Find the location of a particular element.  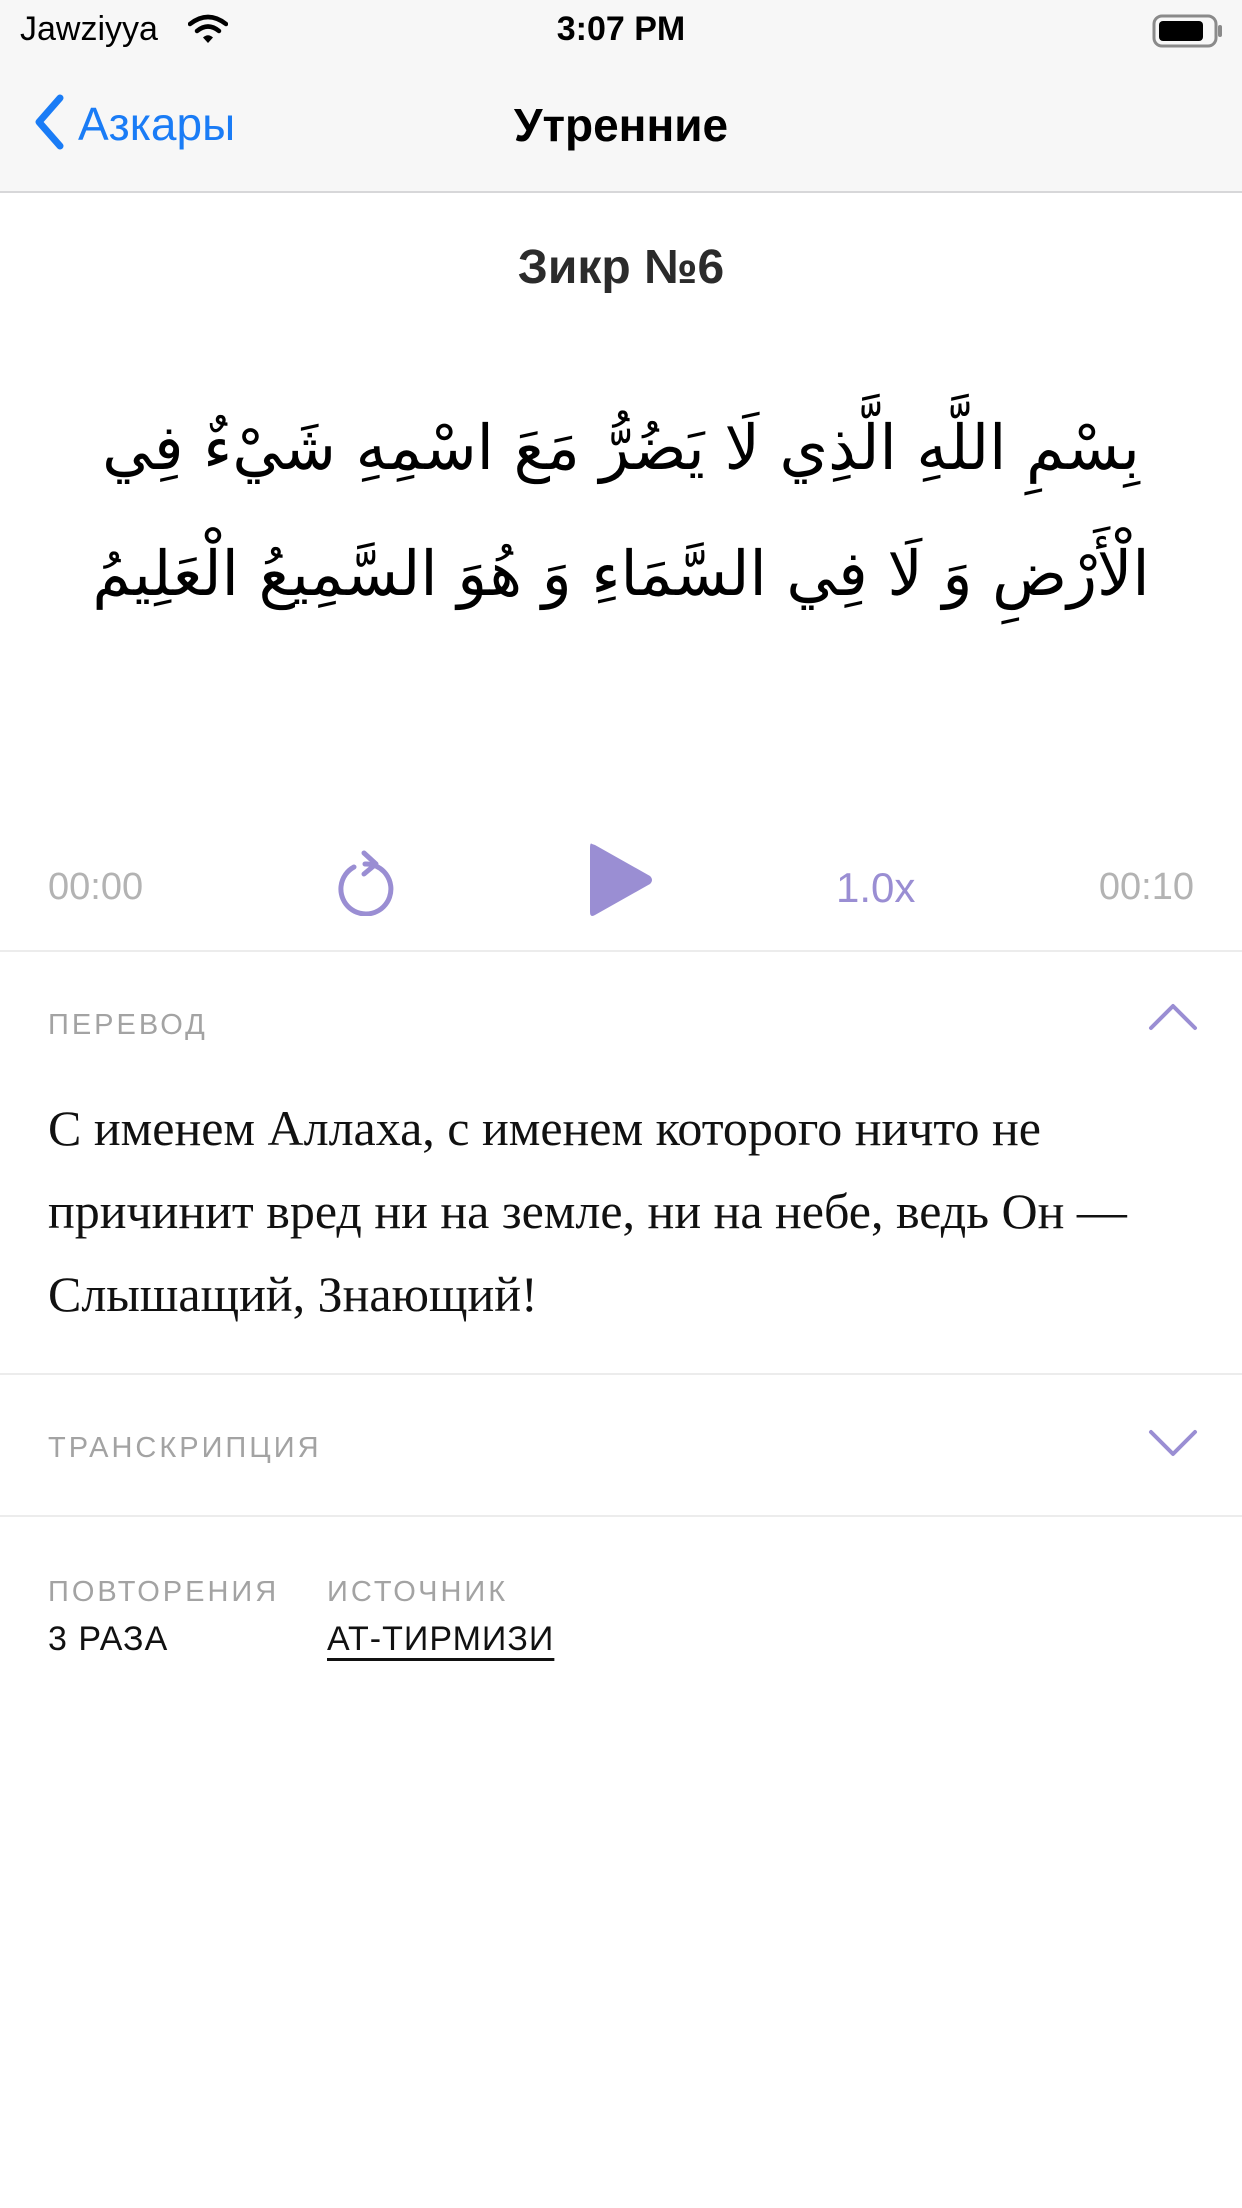

navigation-bar: Азкары Утренние is located at coordinates (621, 126).